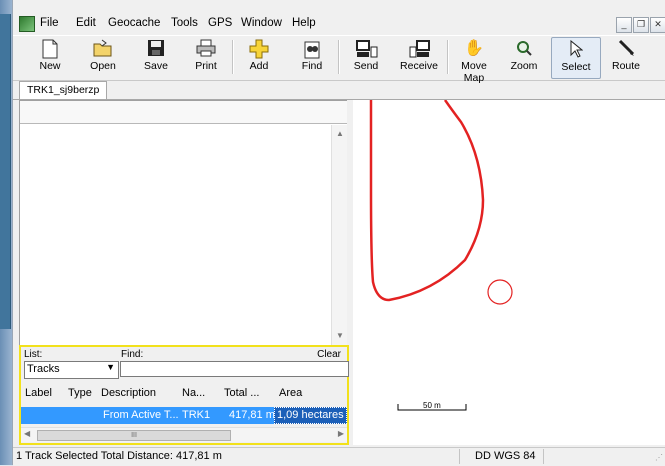 This screenshot has width=665, height=466. I want to click on menu-window: Window, so click(261, 23).